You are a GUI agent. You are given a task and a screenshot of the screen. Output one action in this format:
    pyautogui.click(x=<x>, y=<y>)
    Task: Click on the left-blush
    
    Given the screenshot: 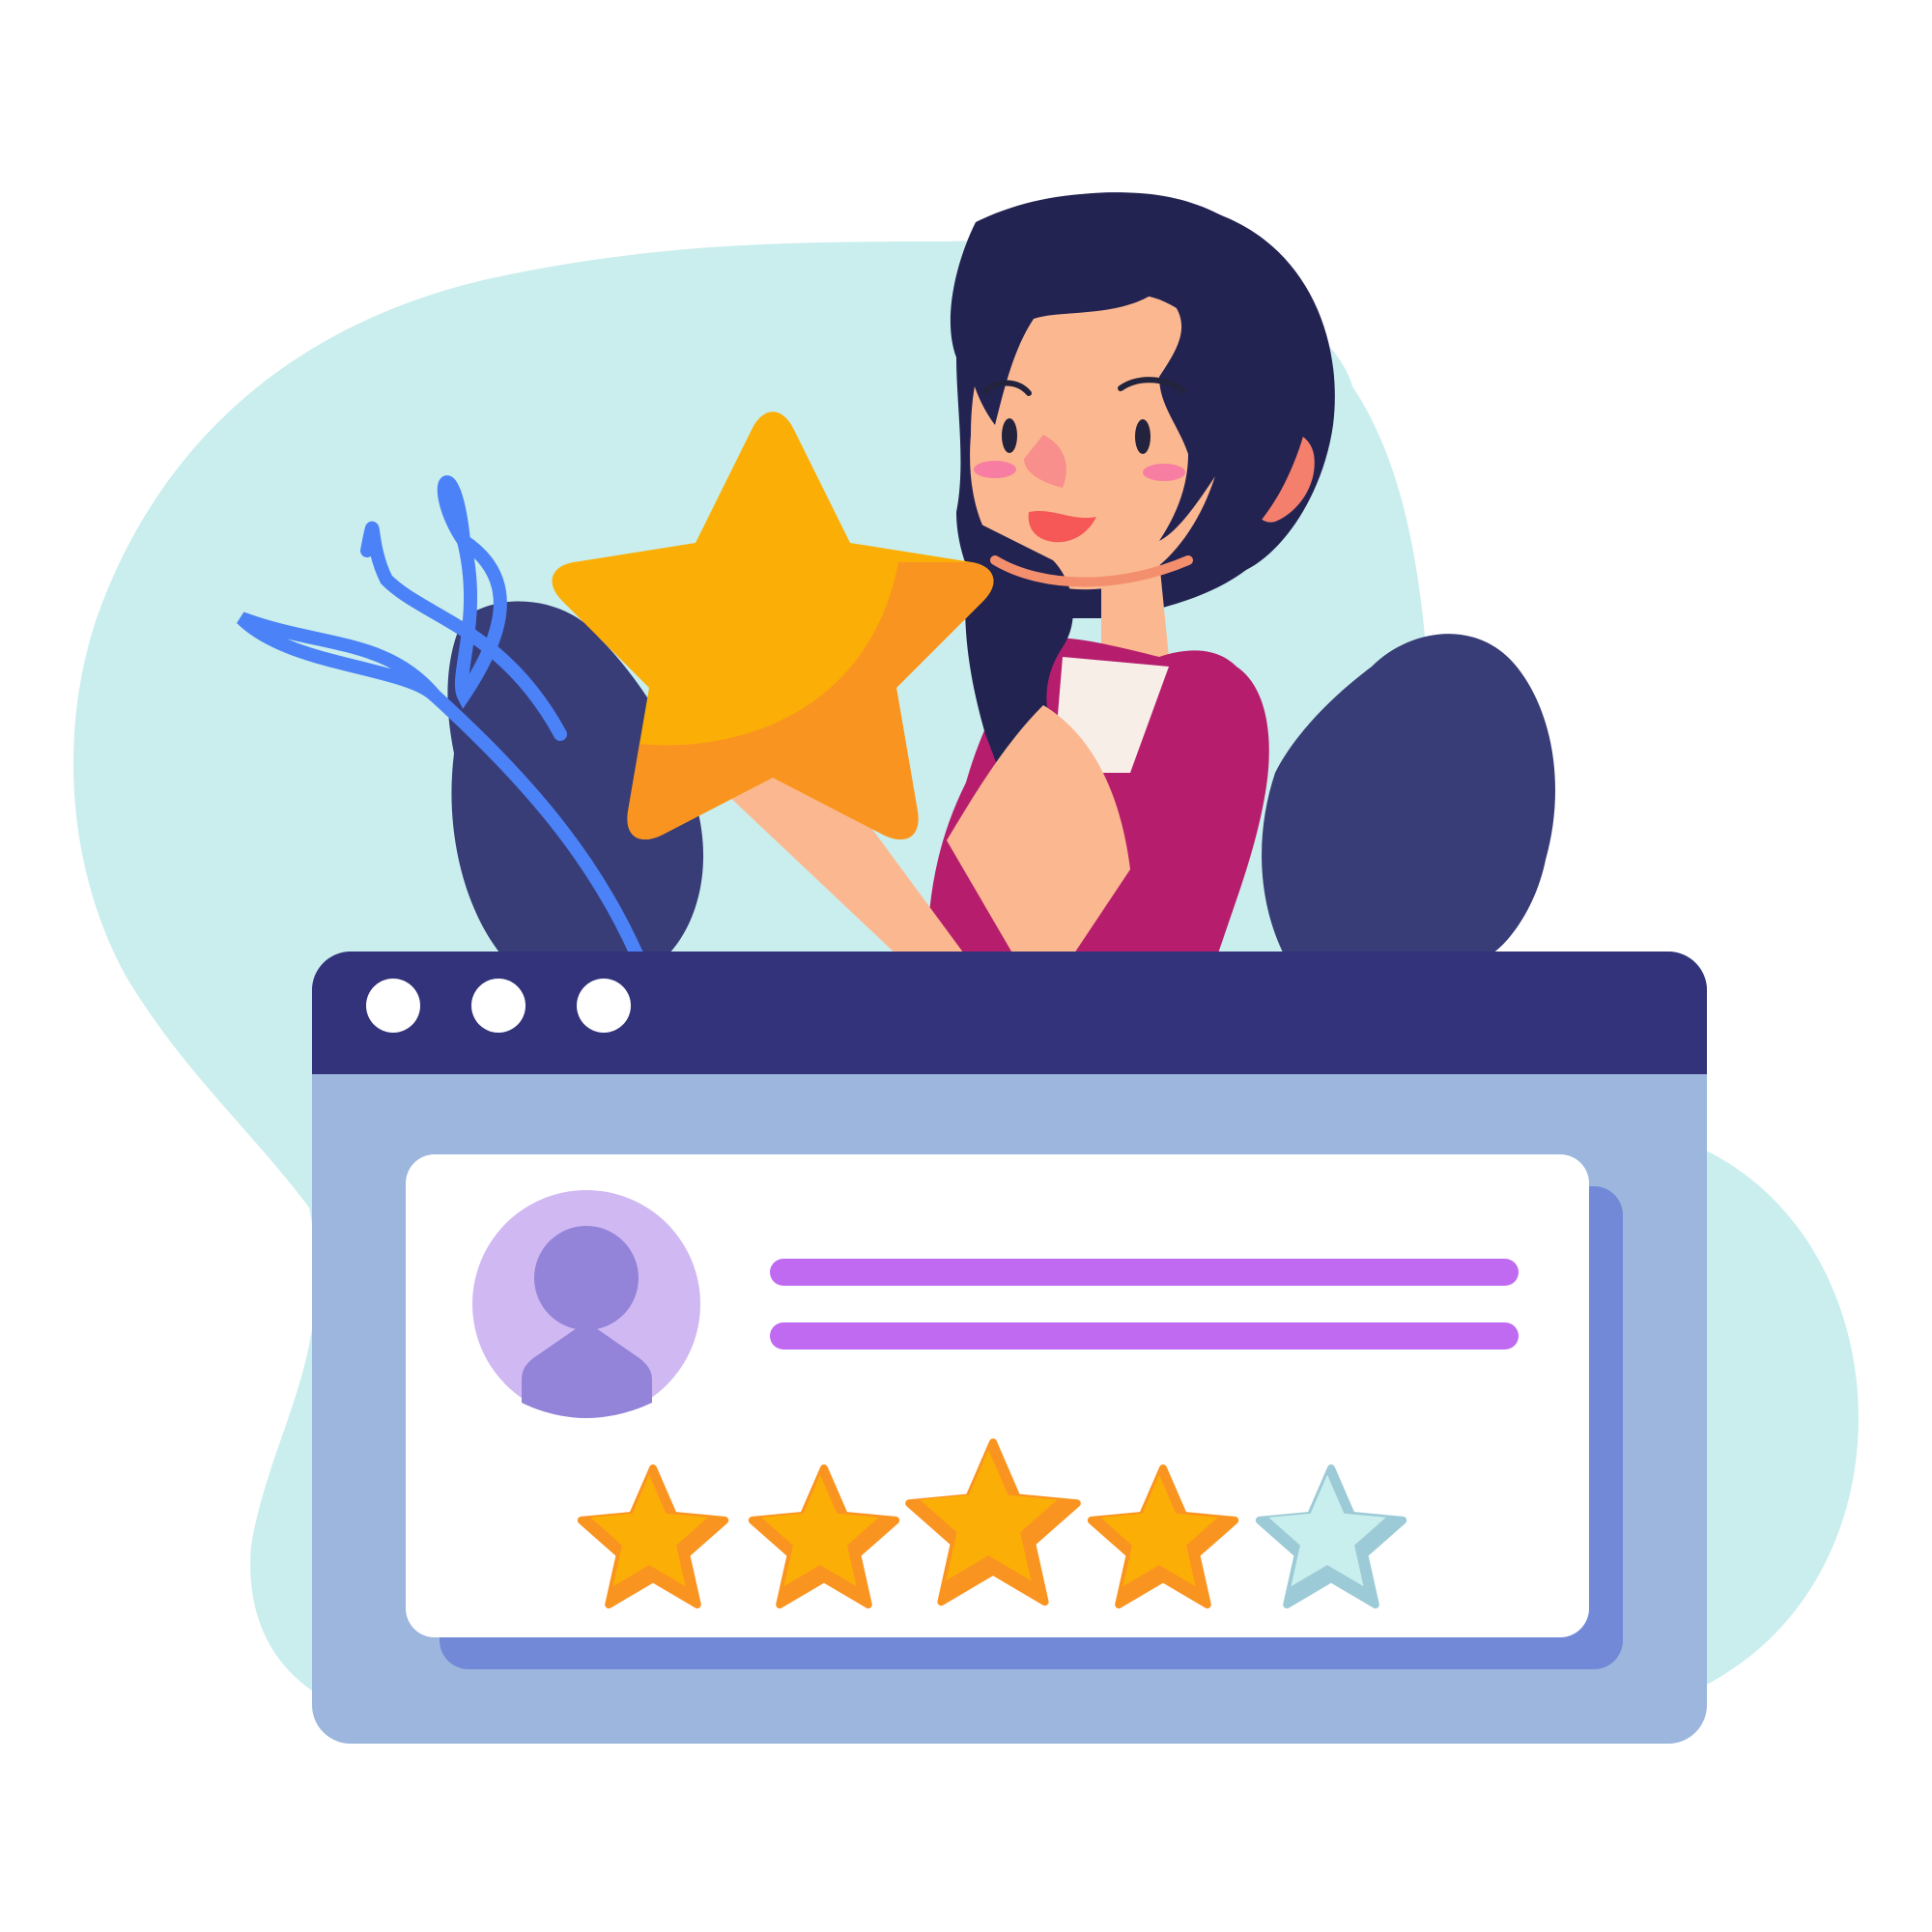 What is the action you would take?
    pyautogui.click(x=995, y=469)
    